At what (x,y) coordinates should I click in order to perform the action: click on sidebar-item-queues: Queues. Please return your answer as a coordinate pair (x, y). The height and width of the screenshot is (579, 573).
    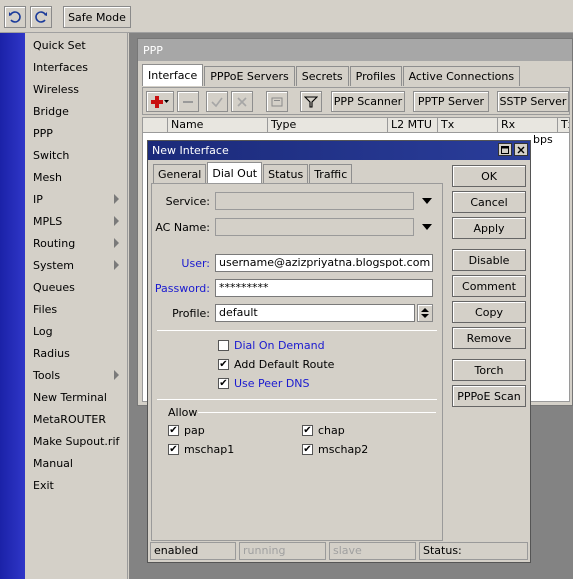
    Looking at the image, I should click on (79, 287).